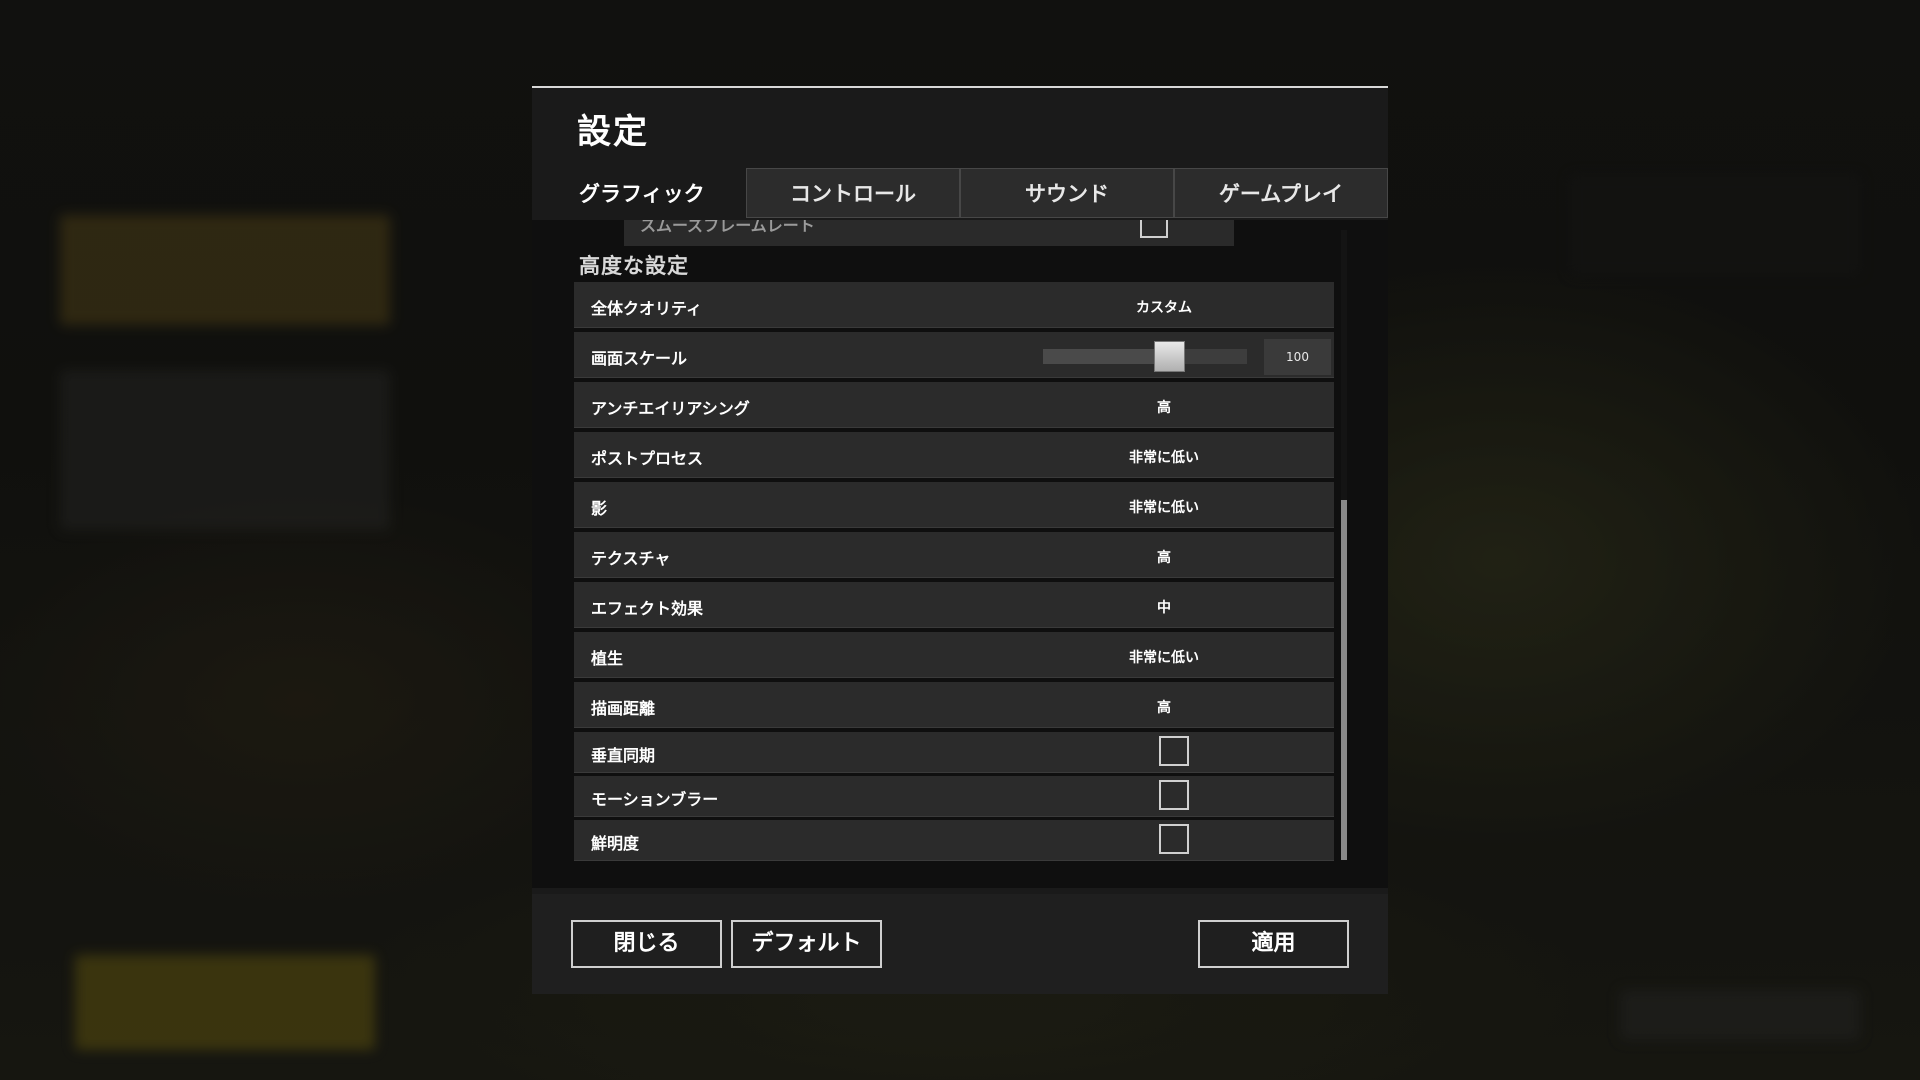 The image size is (1920, 1080). Describe the element at coordinates (670, 408) in the screenshot. I see `setting-label: アンチエイリアシング` at that location.